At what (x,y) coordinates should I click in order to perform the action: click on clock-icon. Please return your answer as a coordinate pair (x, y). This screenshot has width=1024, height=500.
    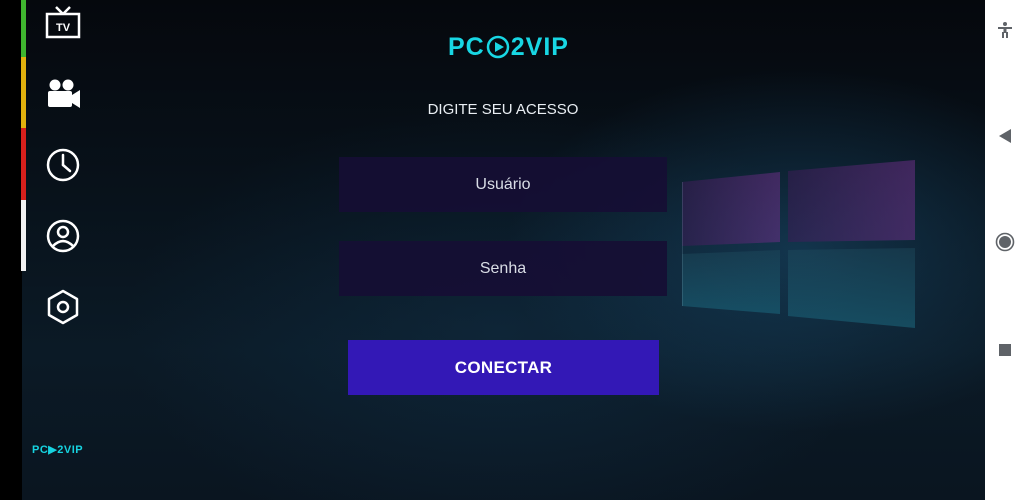
    Looking at the image, I should click on (63, 165).